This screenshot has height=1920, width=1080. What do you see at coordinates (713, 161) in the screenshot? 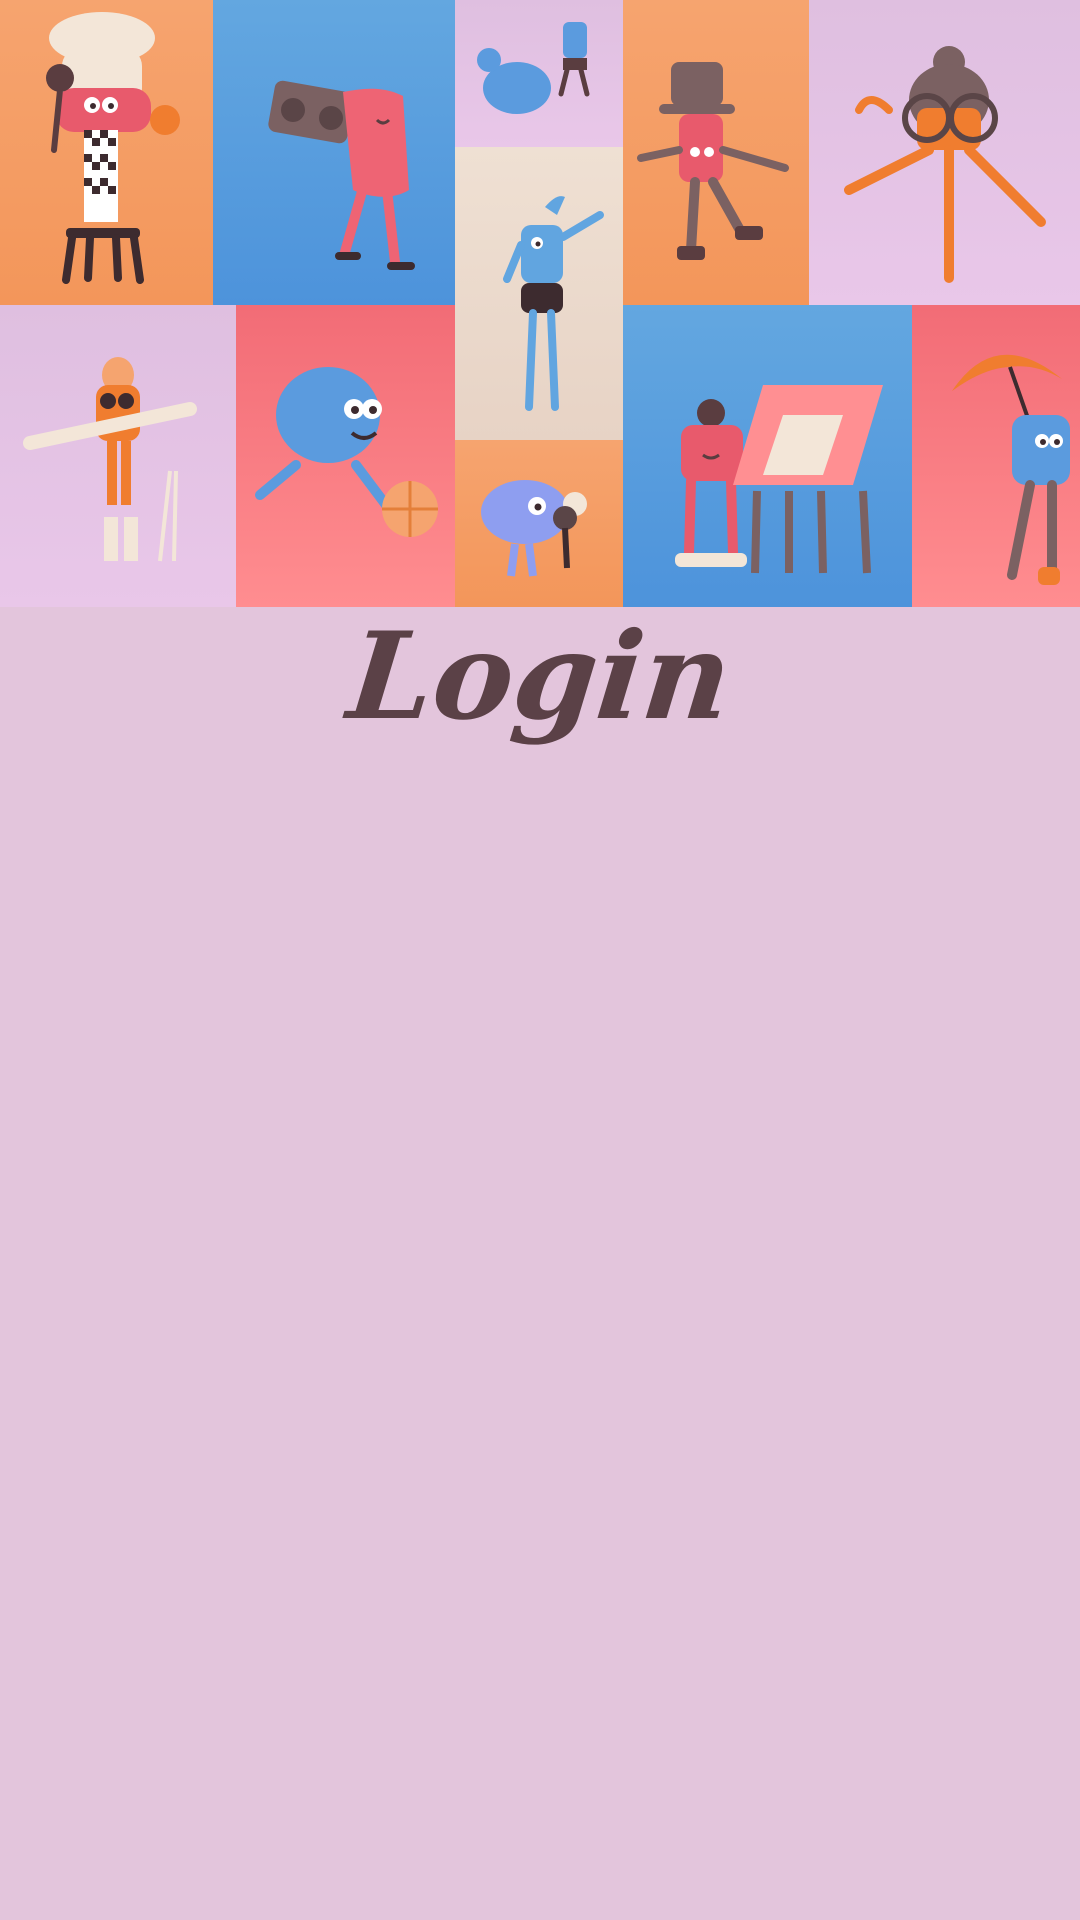
I see `roller-skater-illustration` at bounding box center [713, 161].